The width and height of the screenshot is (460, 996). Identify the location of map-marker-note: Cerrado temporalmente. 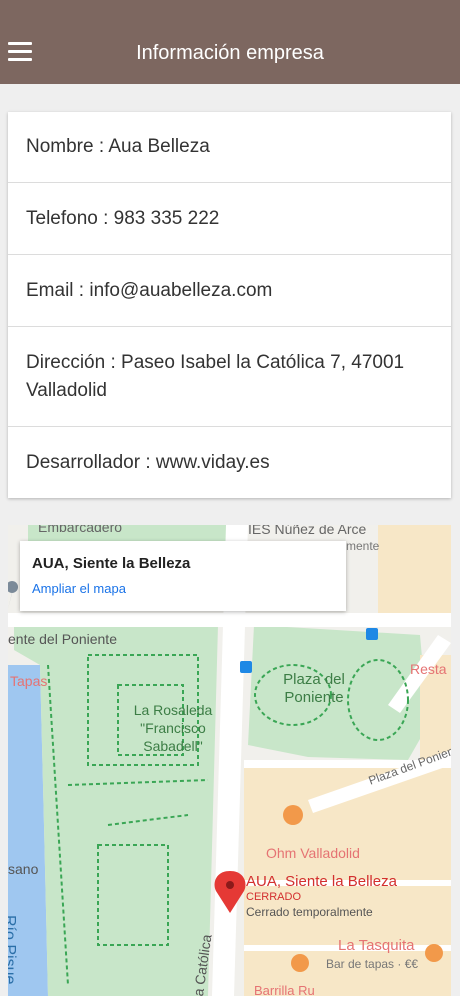
(309, 912).